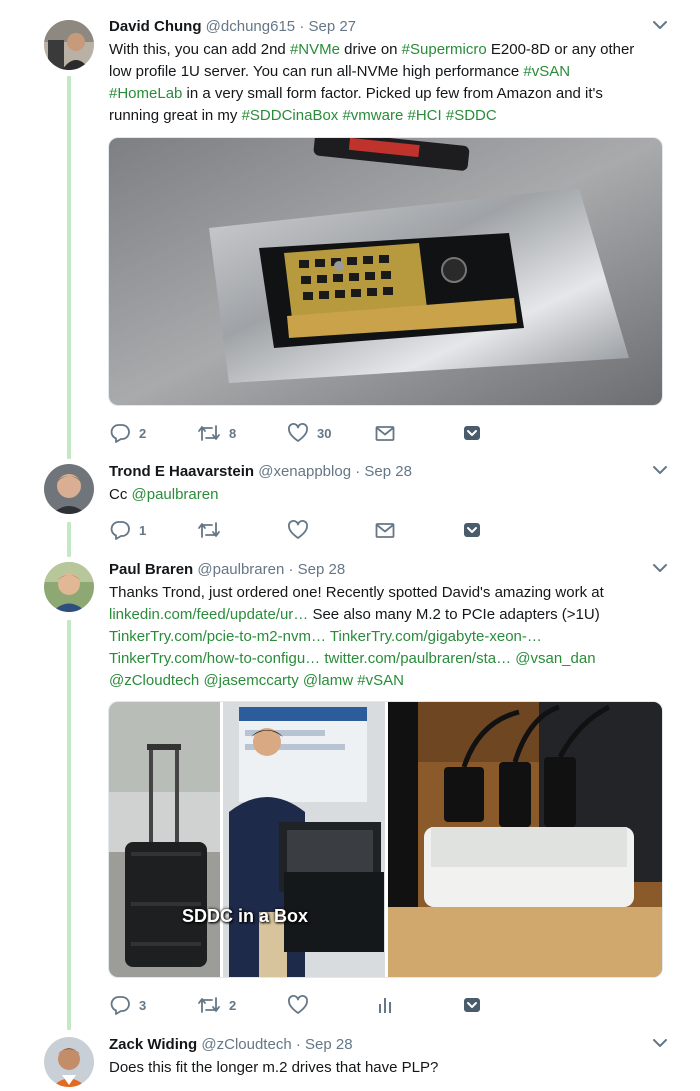  I want to click on tweet-text-segment: See also many M.2 to PCIe adapters (>1U), so click(454, 614).